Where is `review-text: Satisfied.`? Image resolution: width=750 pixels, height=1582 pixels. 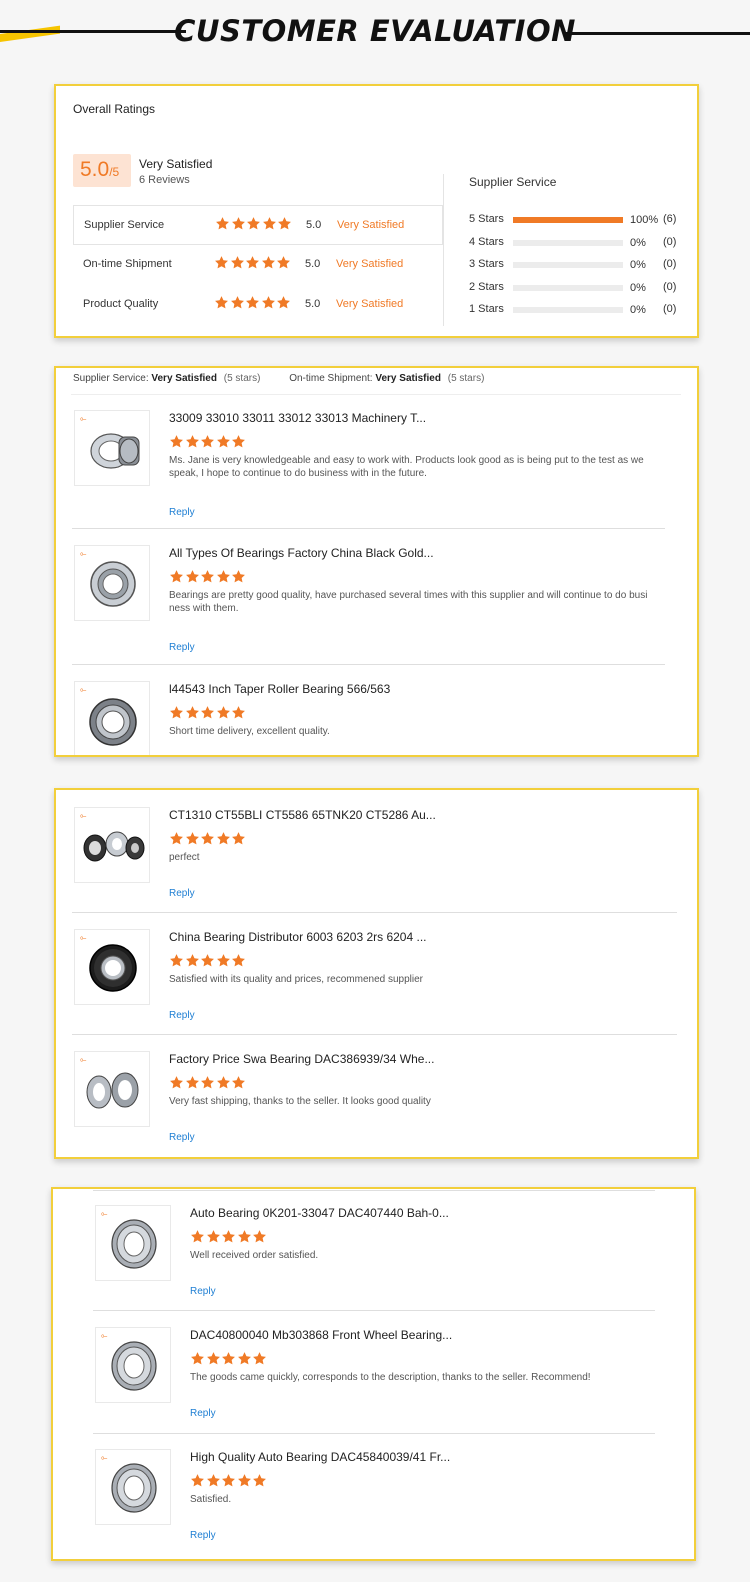 review-text: Satisfied. is located at coordinates (211, 1499).